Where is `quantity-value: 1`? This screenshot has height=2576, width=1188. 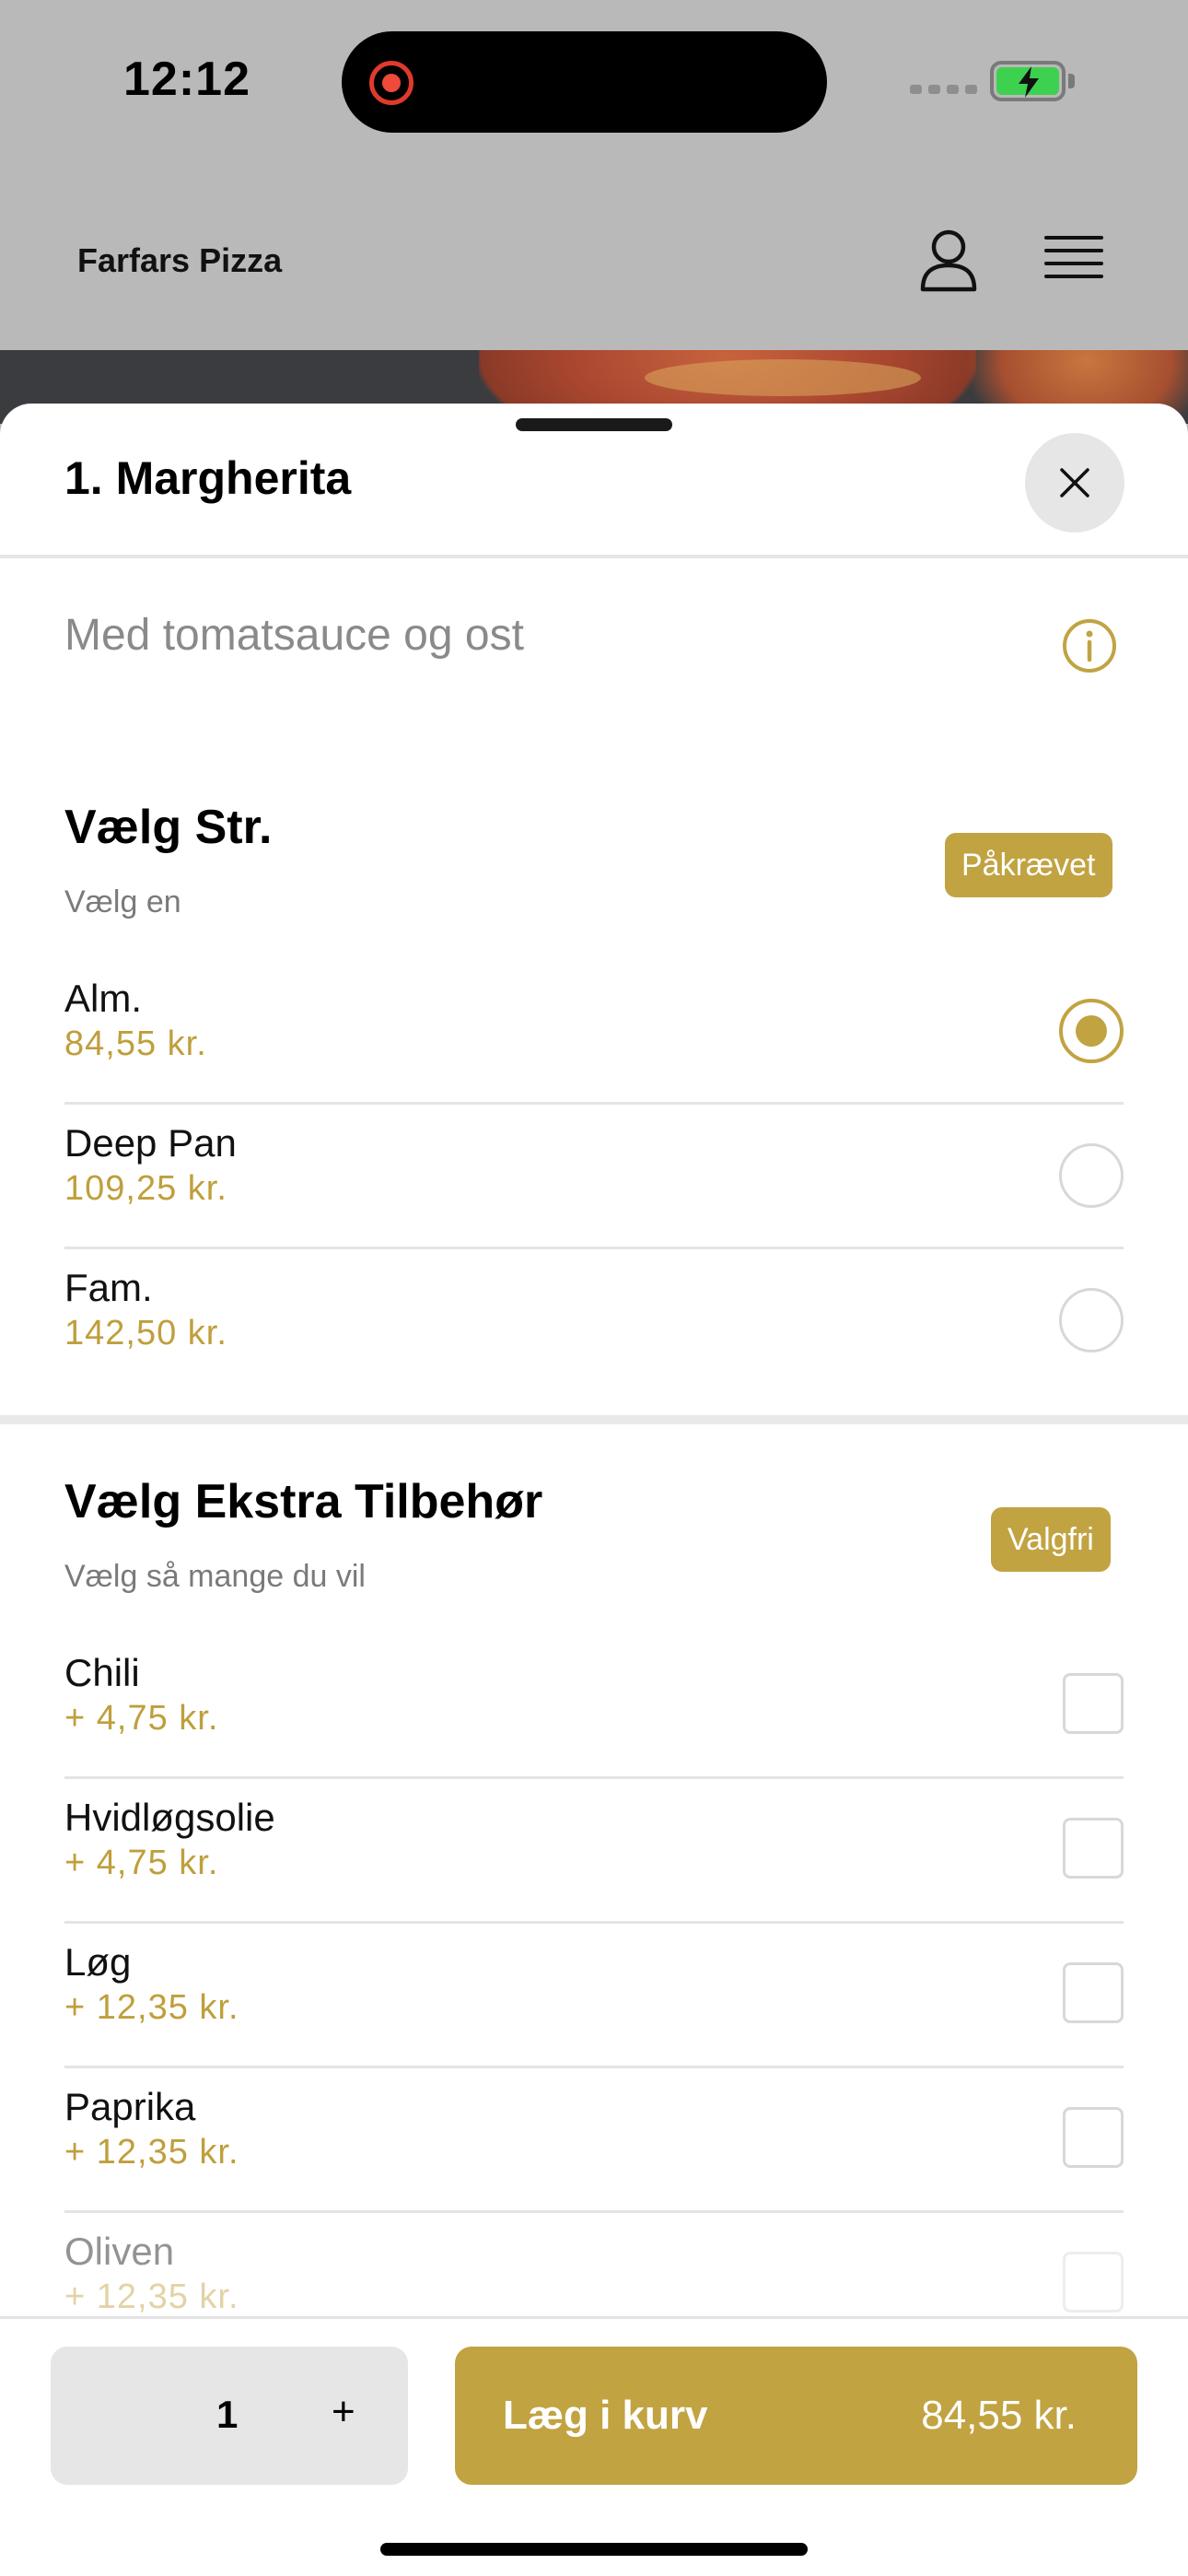
quantity-value: 1 is located at coordinates (227, 2414).